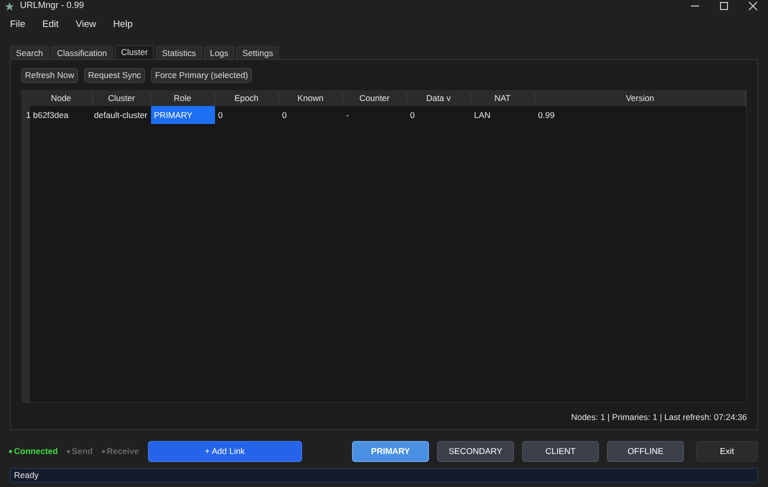  I want to click on menu-item: File, so click(20, 25).